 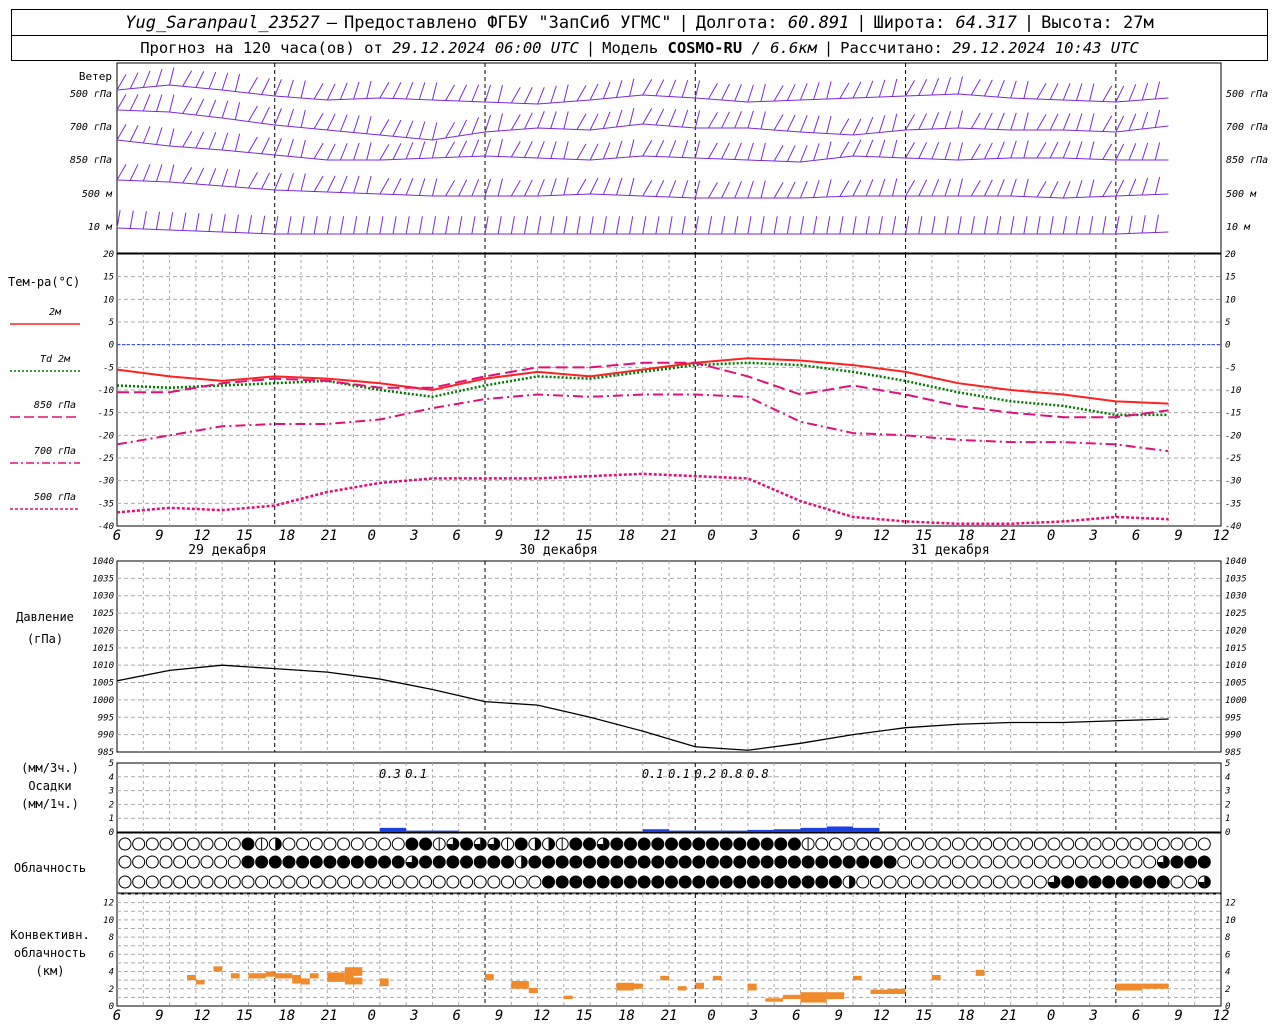 What do you see at coordinates (108, 300) in the screenshot?
I see `temp-tick-left: 10` at bounding box center [108, 300].